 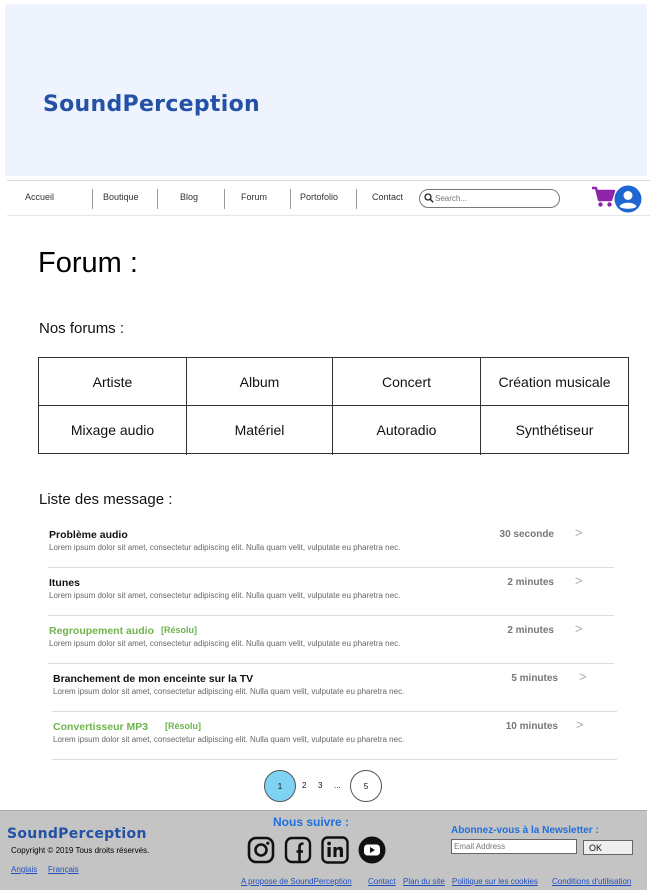 What do you see at coordinates (88, 263) in the screenshot?
I see `page-title: Forum :` at bounding box center [88, 263].